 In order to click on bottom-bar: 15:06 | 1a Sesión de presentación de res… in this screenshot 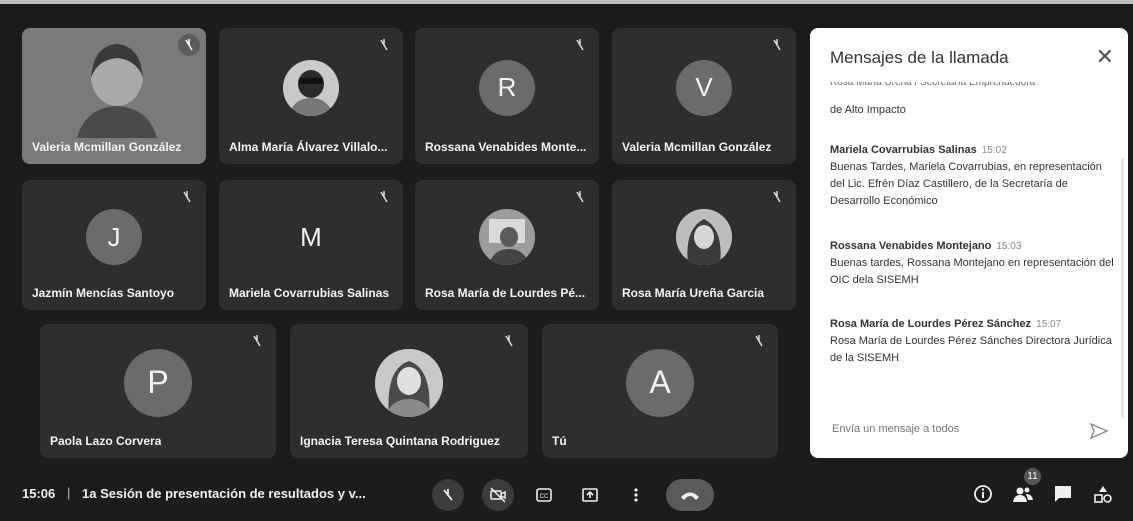, I will do `click(566, 495)`.